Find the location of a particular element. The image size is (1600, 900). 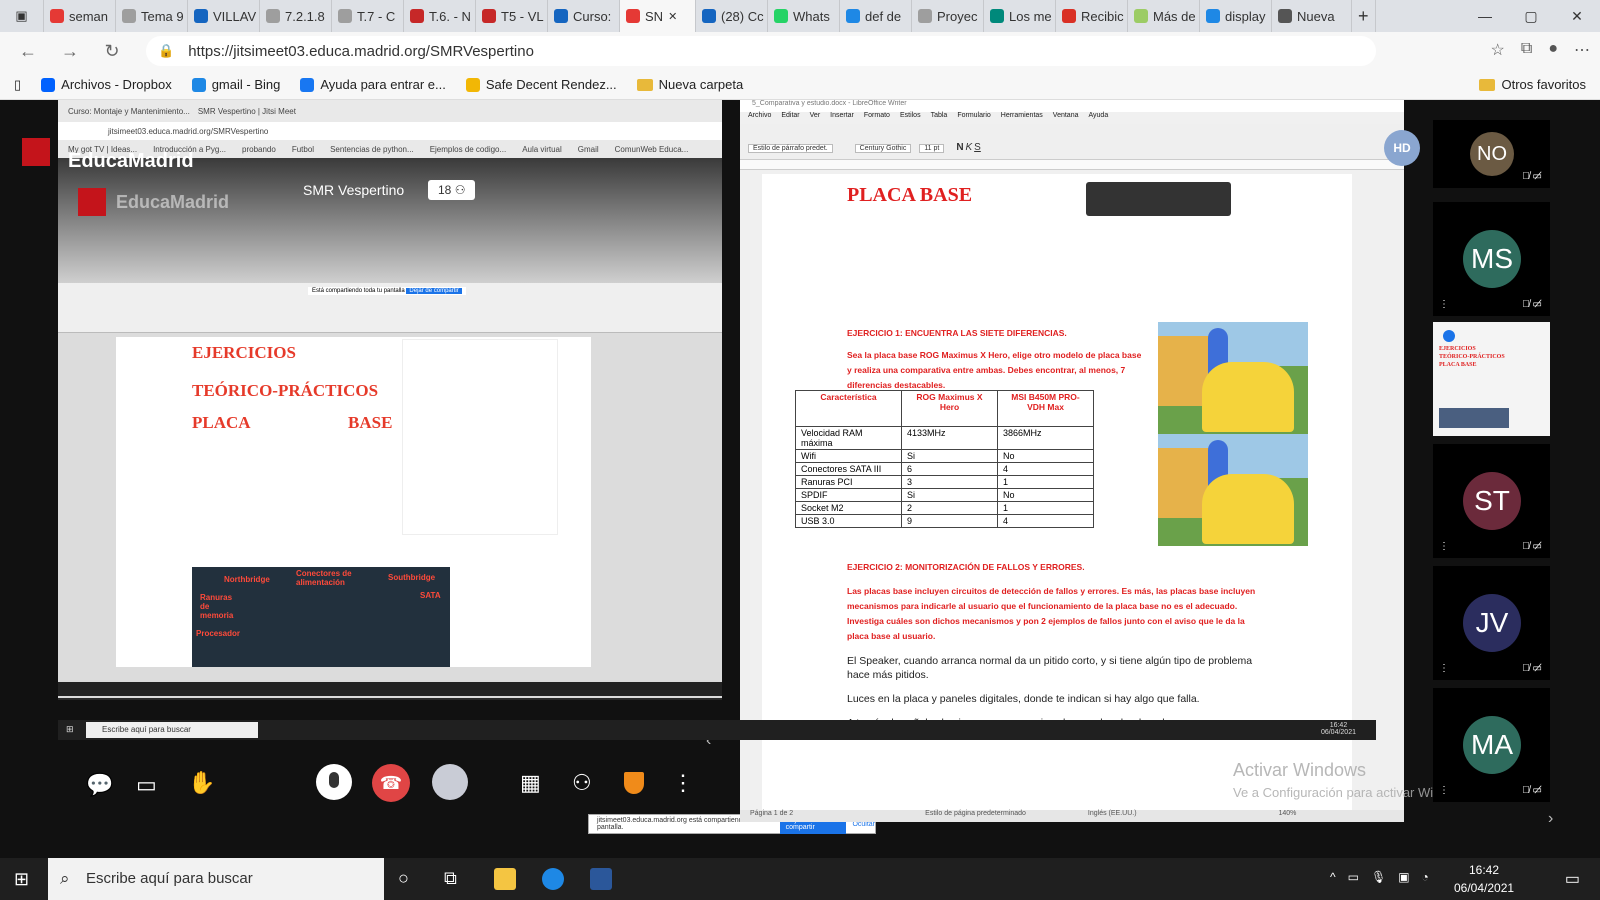

participant-count: 18 ⚇ is located at coordinates (452, 190).